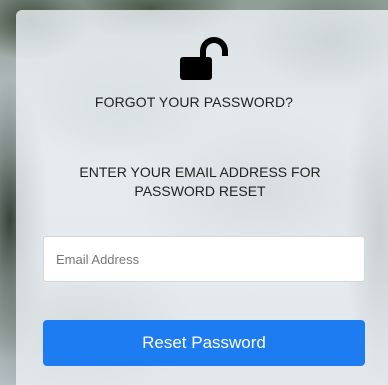 The height and width of the screenshot is (385, 388). I want to click on reset-password-button: Reset Password, so click(204, 343).